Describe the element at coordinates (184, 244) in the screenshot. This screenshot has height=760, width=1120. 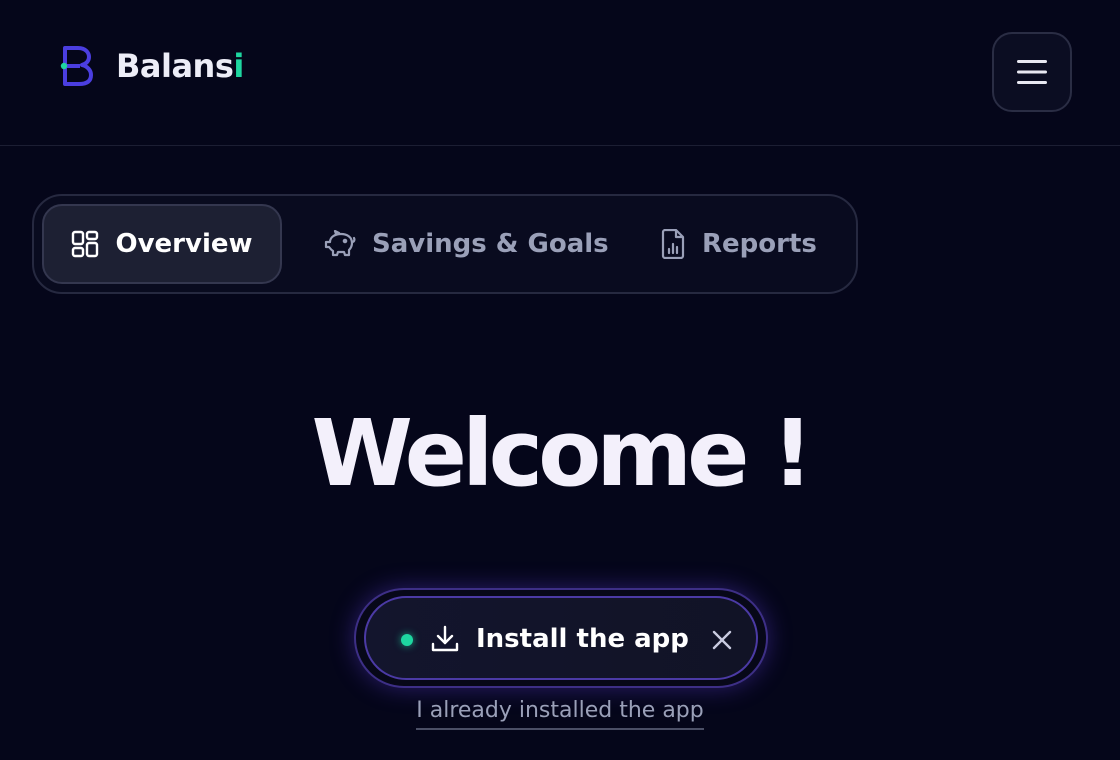
I see `tab-overview-label: Overview` at that location.